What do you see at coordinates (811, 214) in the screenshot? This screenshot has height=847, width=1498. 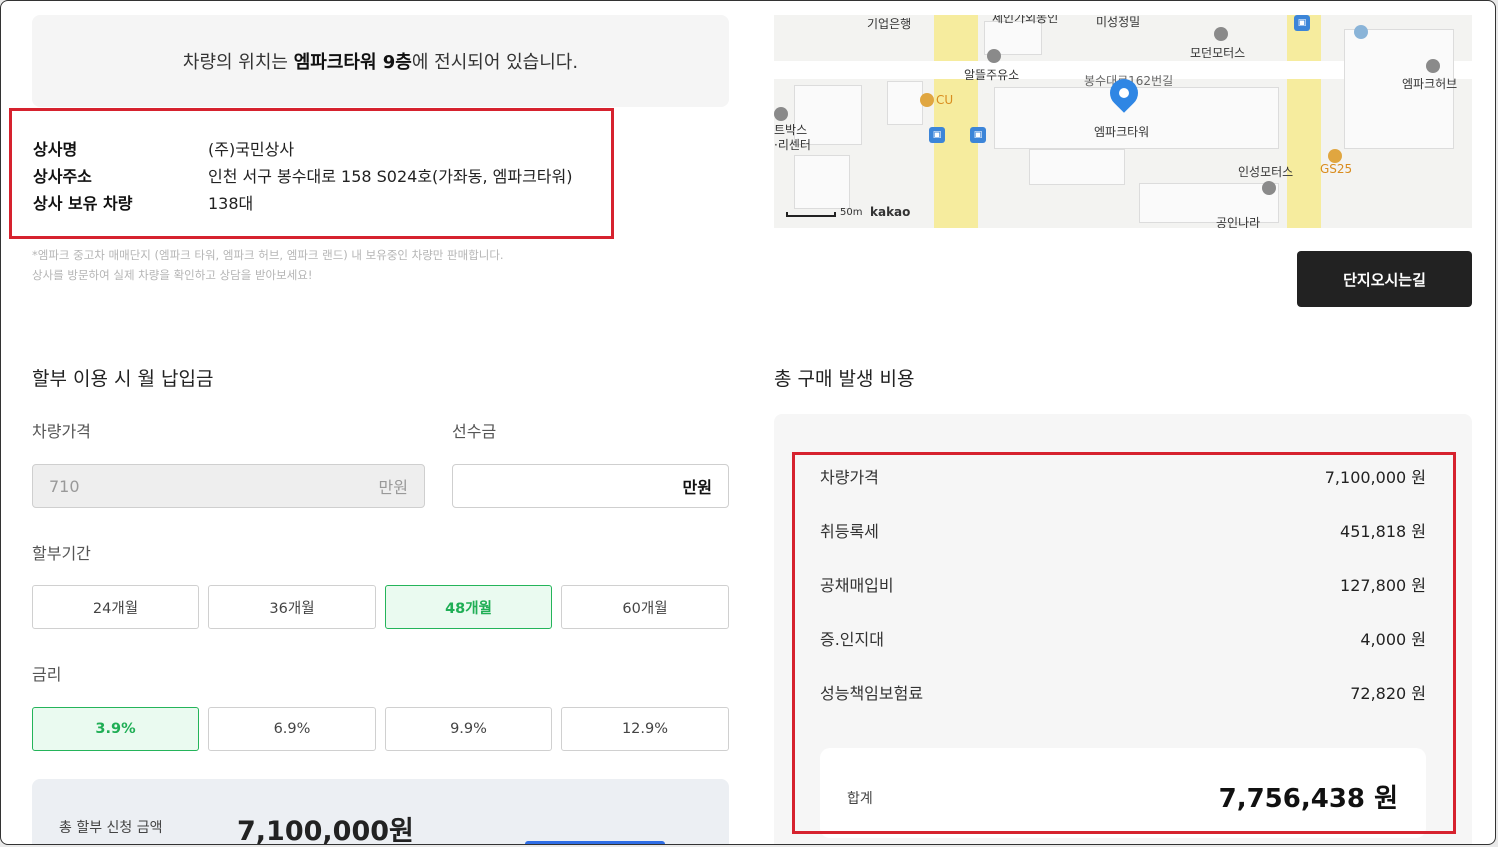 I see `map-scale-bar` at bounding box center [811, 214].